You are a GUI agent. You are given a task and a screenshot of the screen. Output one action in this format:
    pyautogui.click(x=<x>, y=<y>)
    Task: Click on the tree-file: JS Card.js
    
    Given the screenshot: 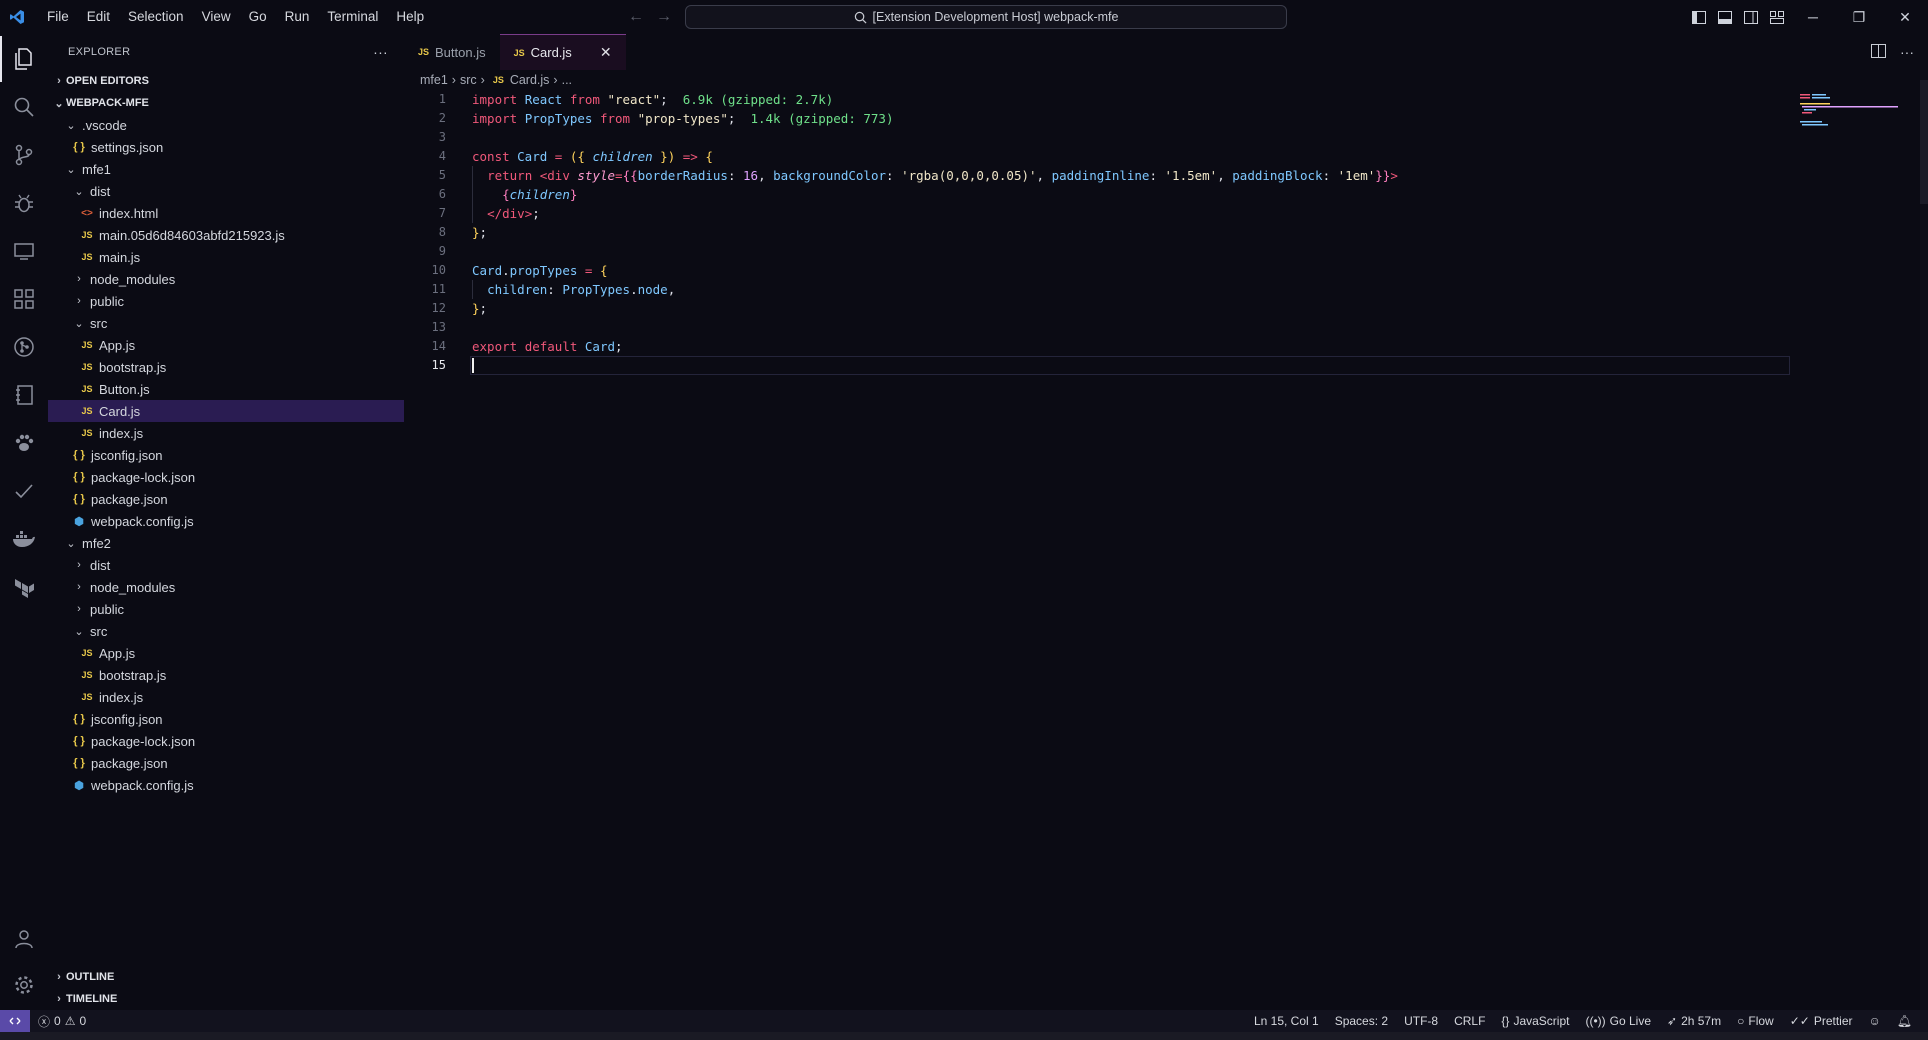 What is the action you would take?
    pyautogui.click(x=226, y=411)
    